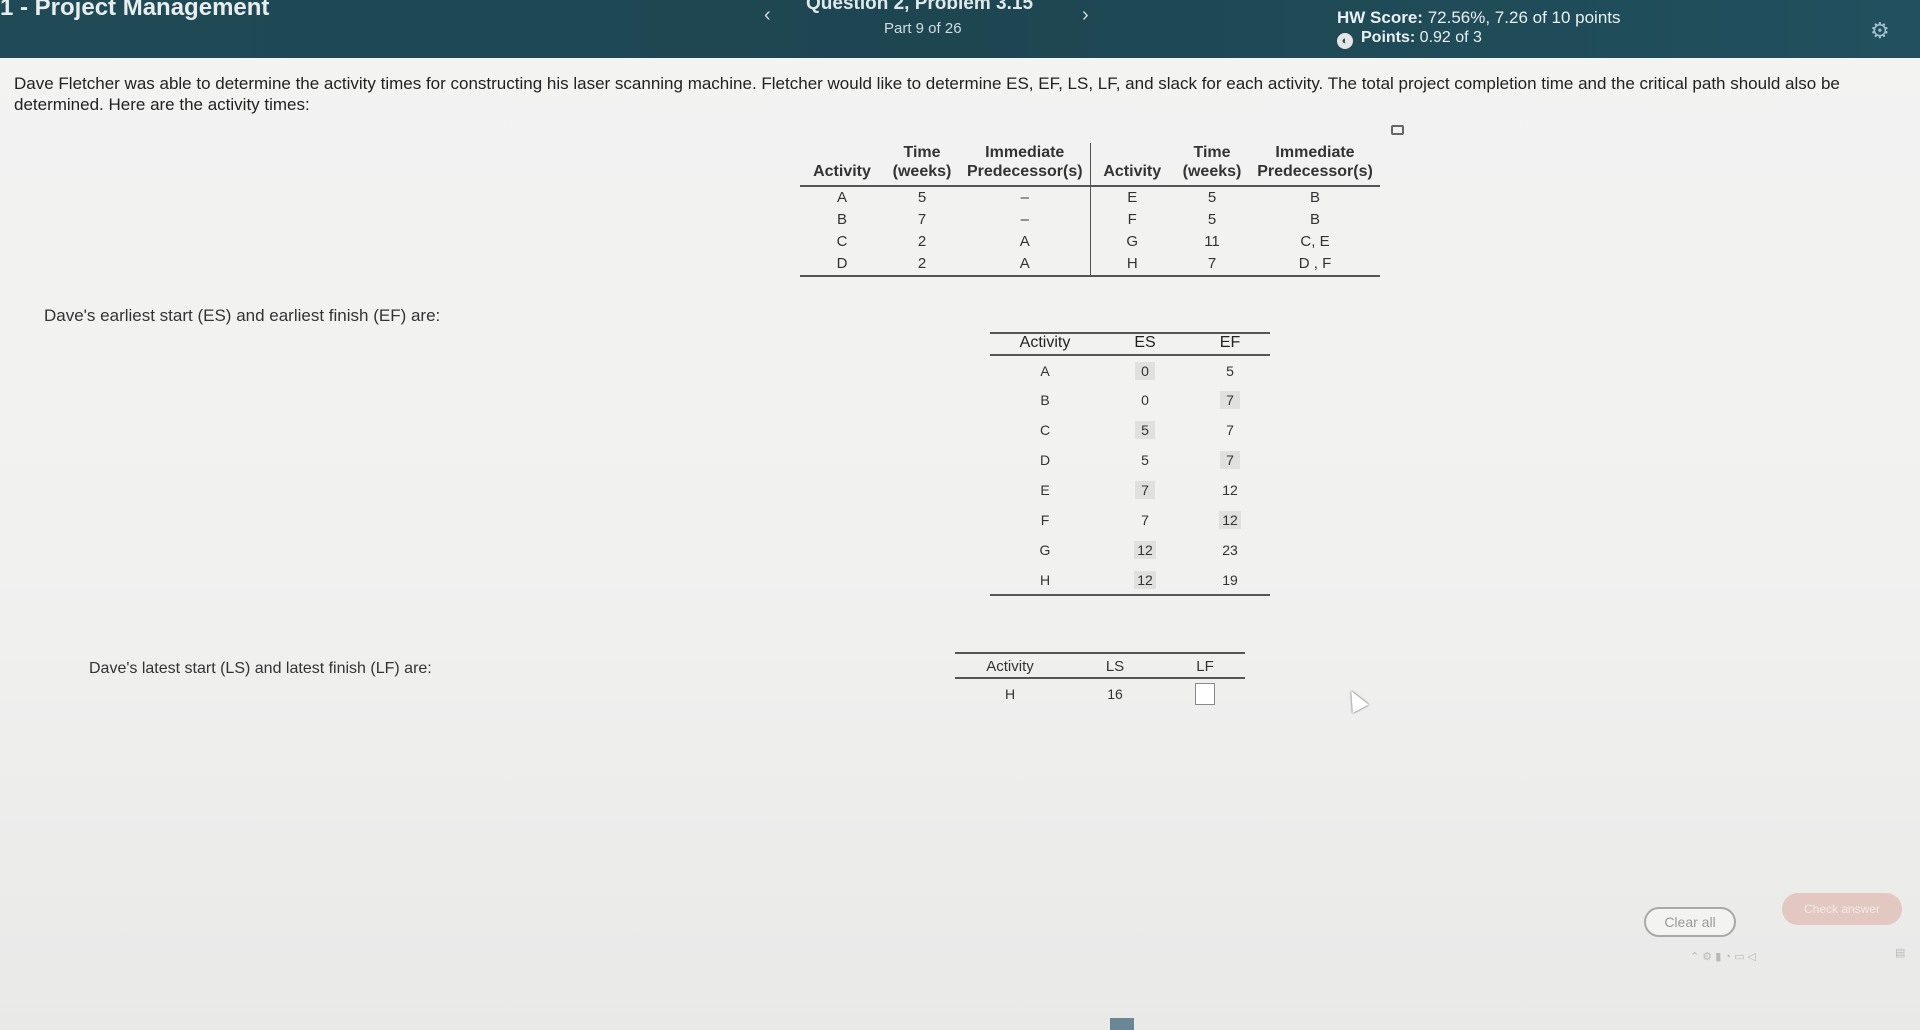 This screenshot has height=1030, width=1920. What do you see at coordinates (1345, 41) in the screenshot?
I see `partial-credit-icon: ◐` at bounding box center [1345, 41].